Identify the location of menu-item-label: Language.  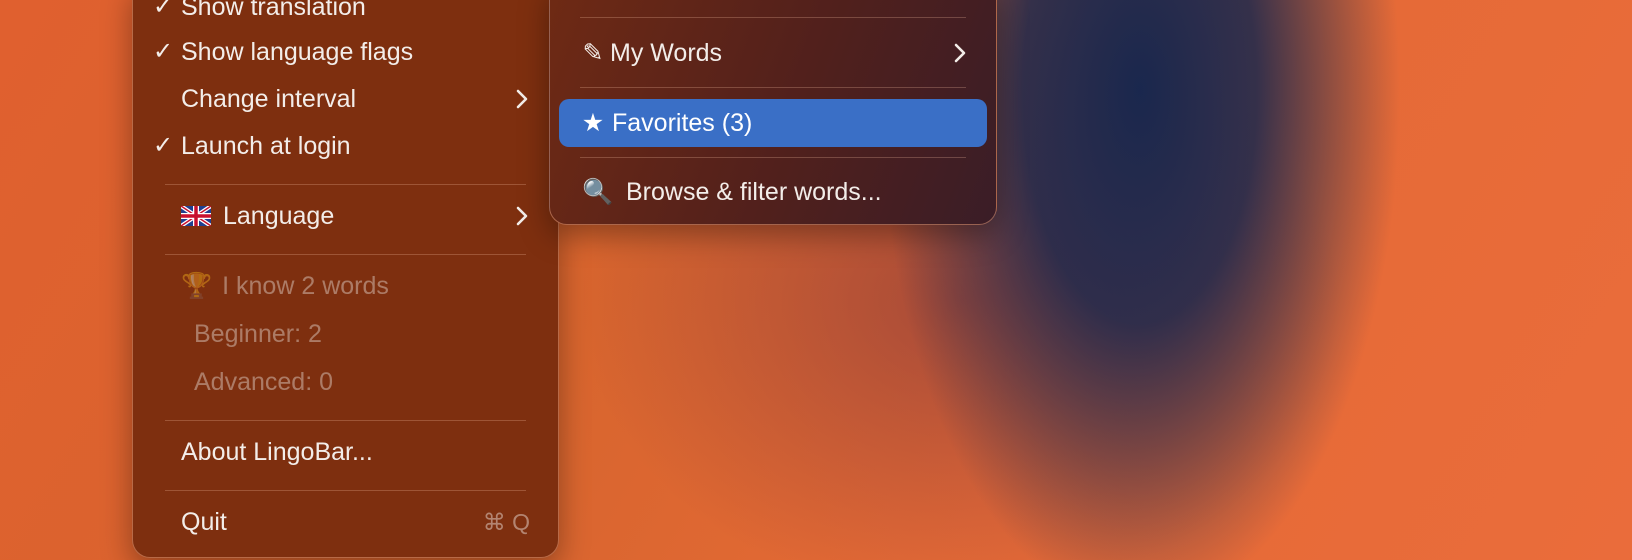
(279, 216).